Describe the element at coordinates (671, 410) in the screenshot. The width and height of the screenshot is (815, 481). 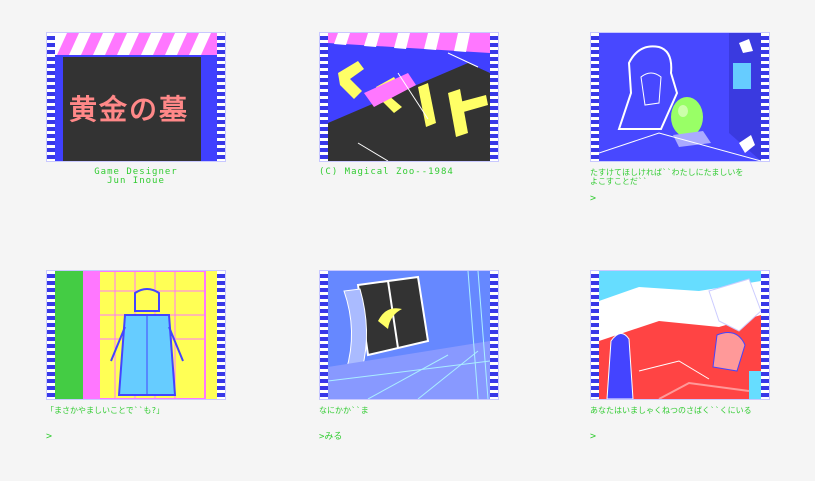
I see `scene-caption: あなたはいましゃくねつのさばく``くにいる` at that location.